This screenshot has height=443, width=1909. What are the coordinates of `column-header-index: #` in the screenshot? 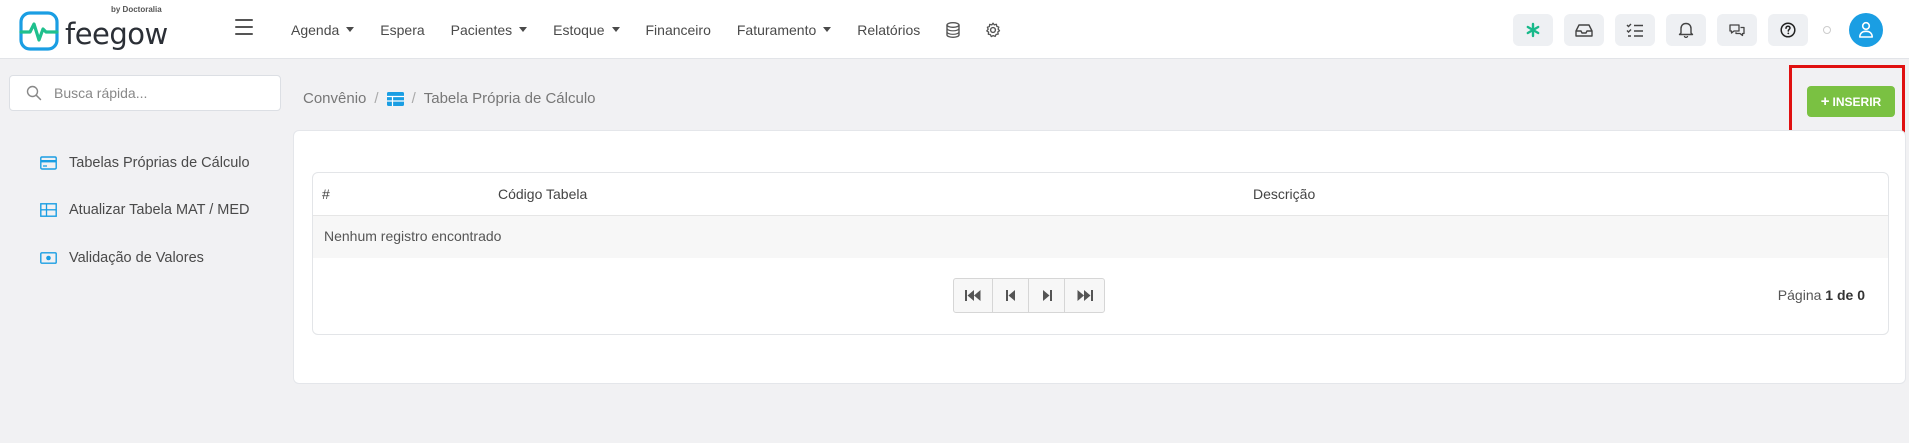 It's located at (326, 194).